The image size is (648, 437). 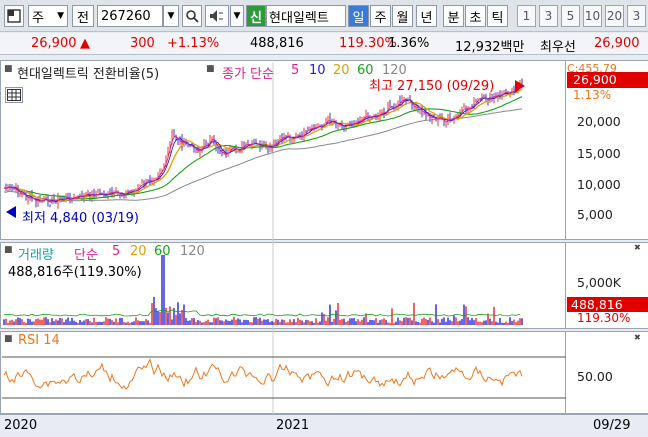 What do you see at coordinates (592, 67) in the screenshot?
I see `cut-axis-label: C:455.79` at bounding box center [592, 67].